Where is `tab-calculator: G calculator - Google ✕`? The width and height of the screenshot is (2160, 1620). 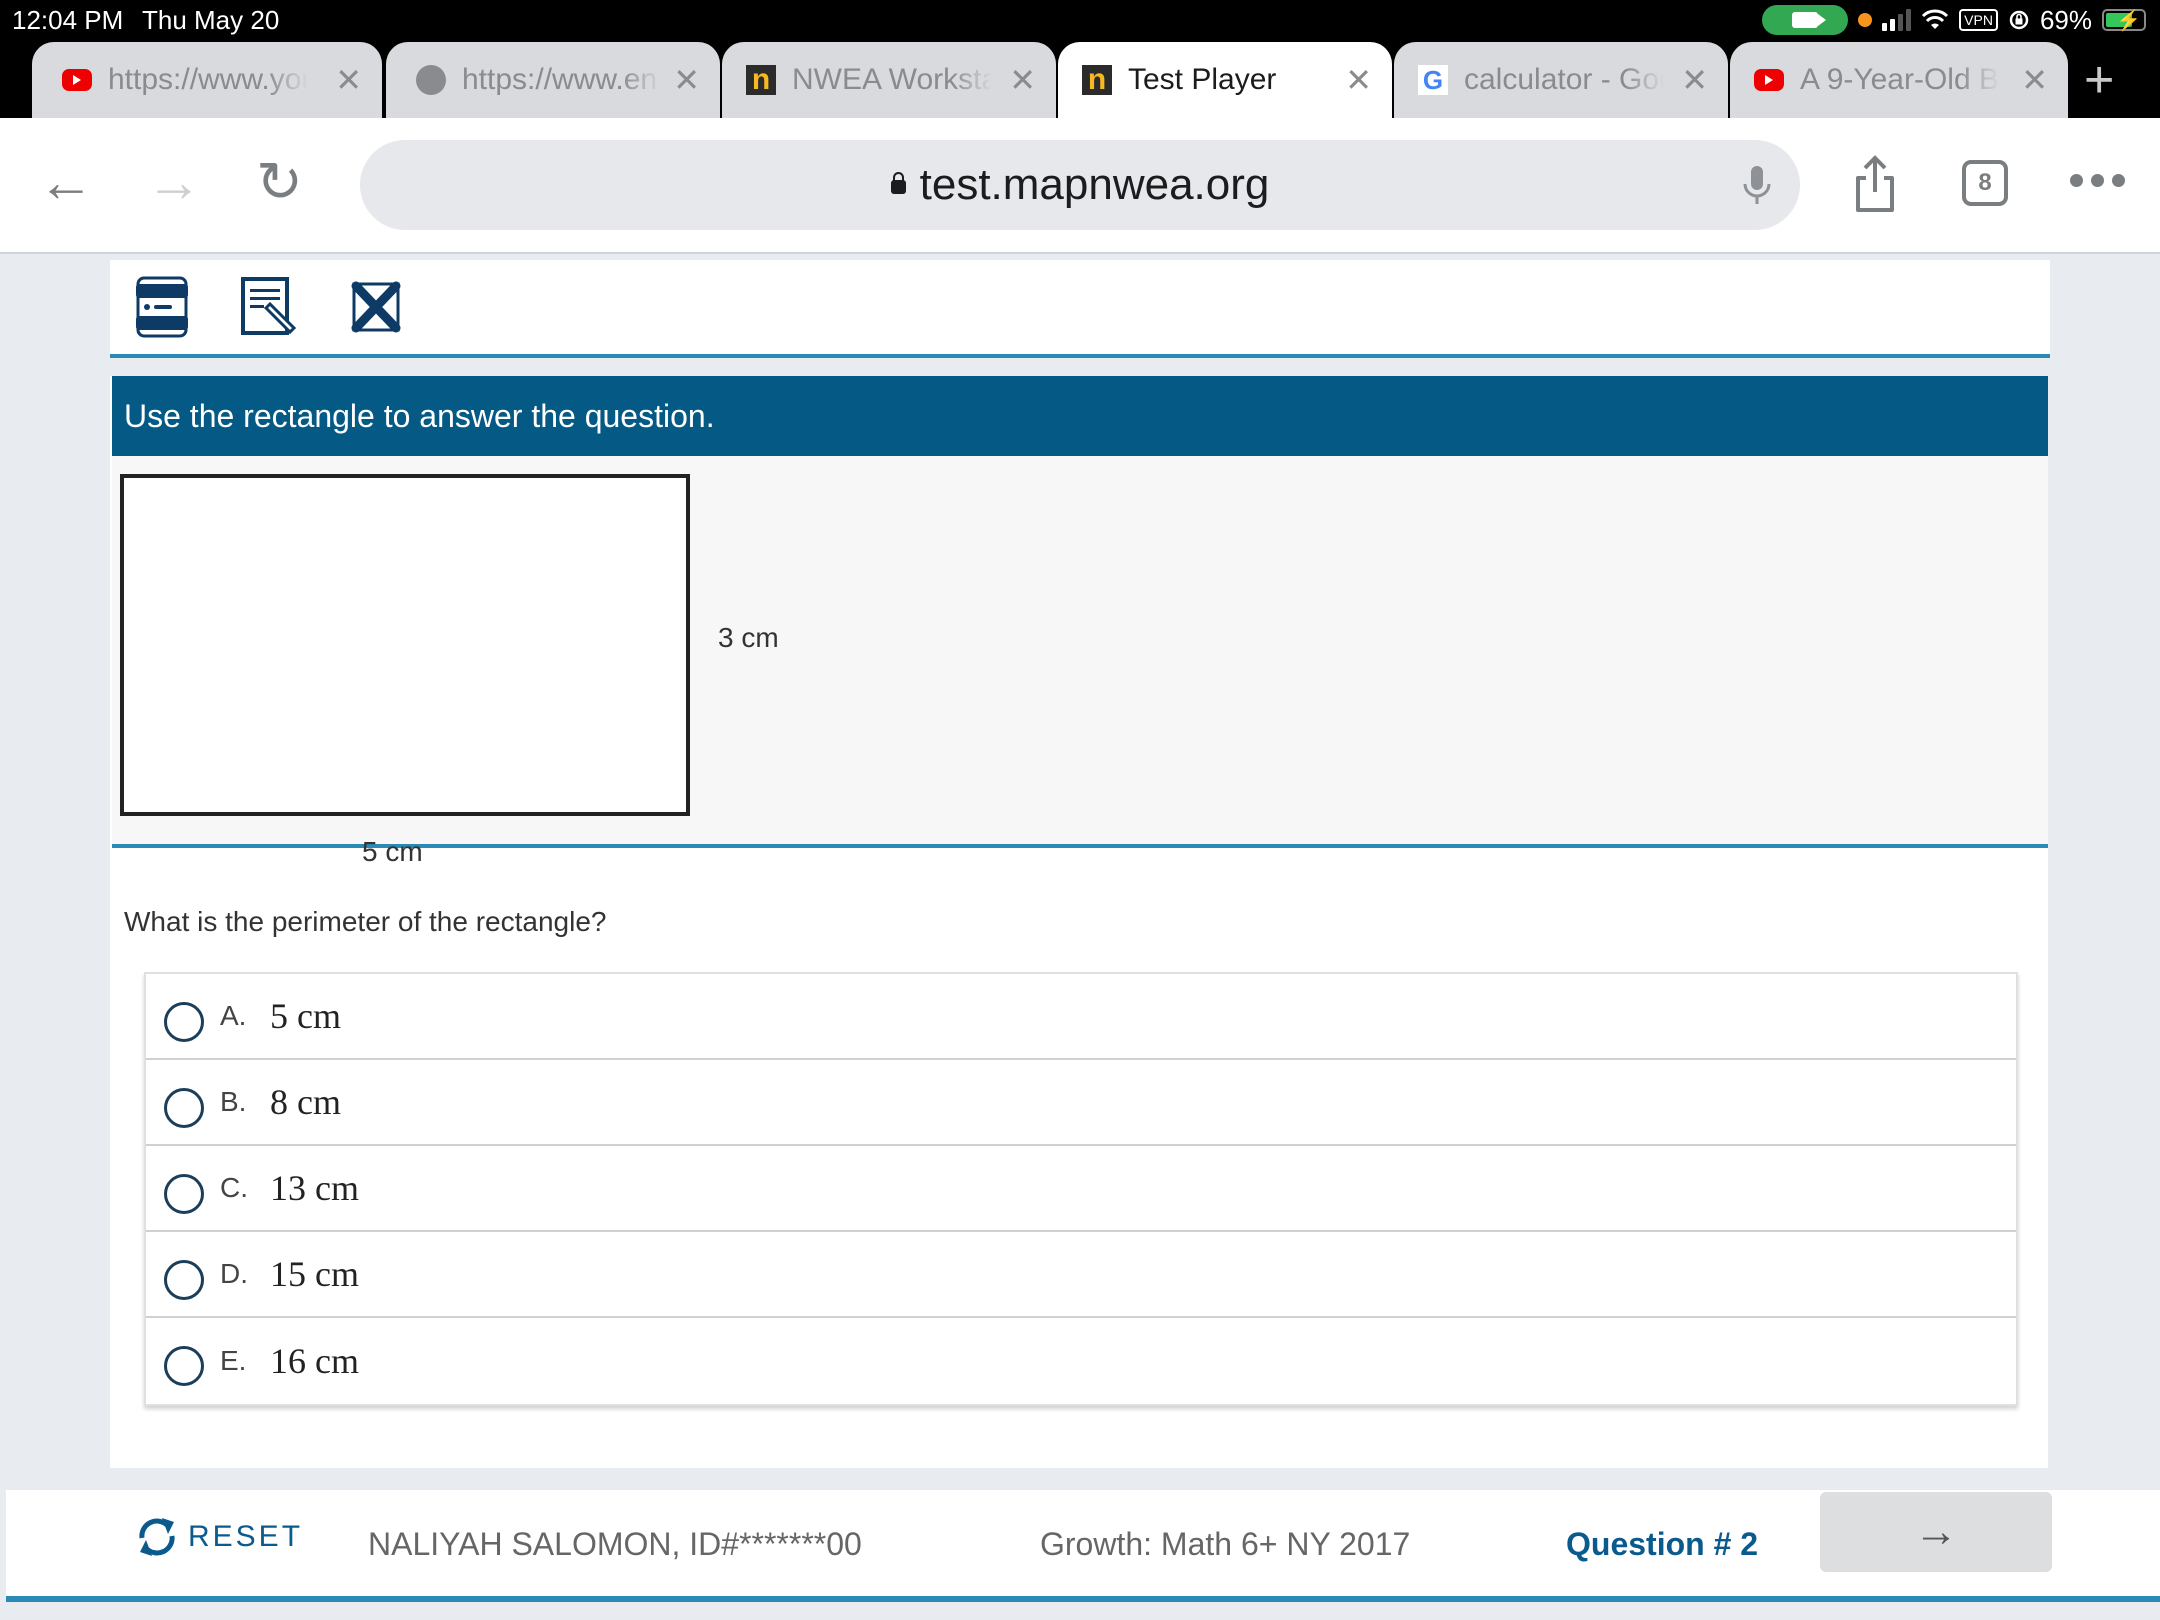
tab-calculator: G calculator - Google ✕ is located at coordinates (1561, 80).